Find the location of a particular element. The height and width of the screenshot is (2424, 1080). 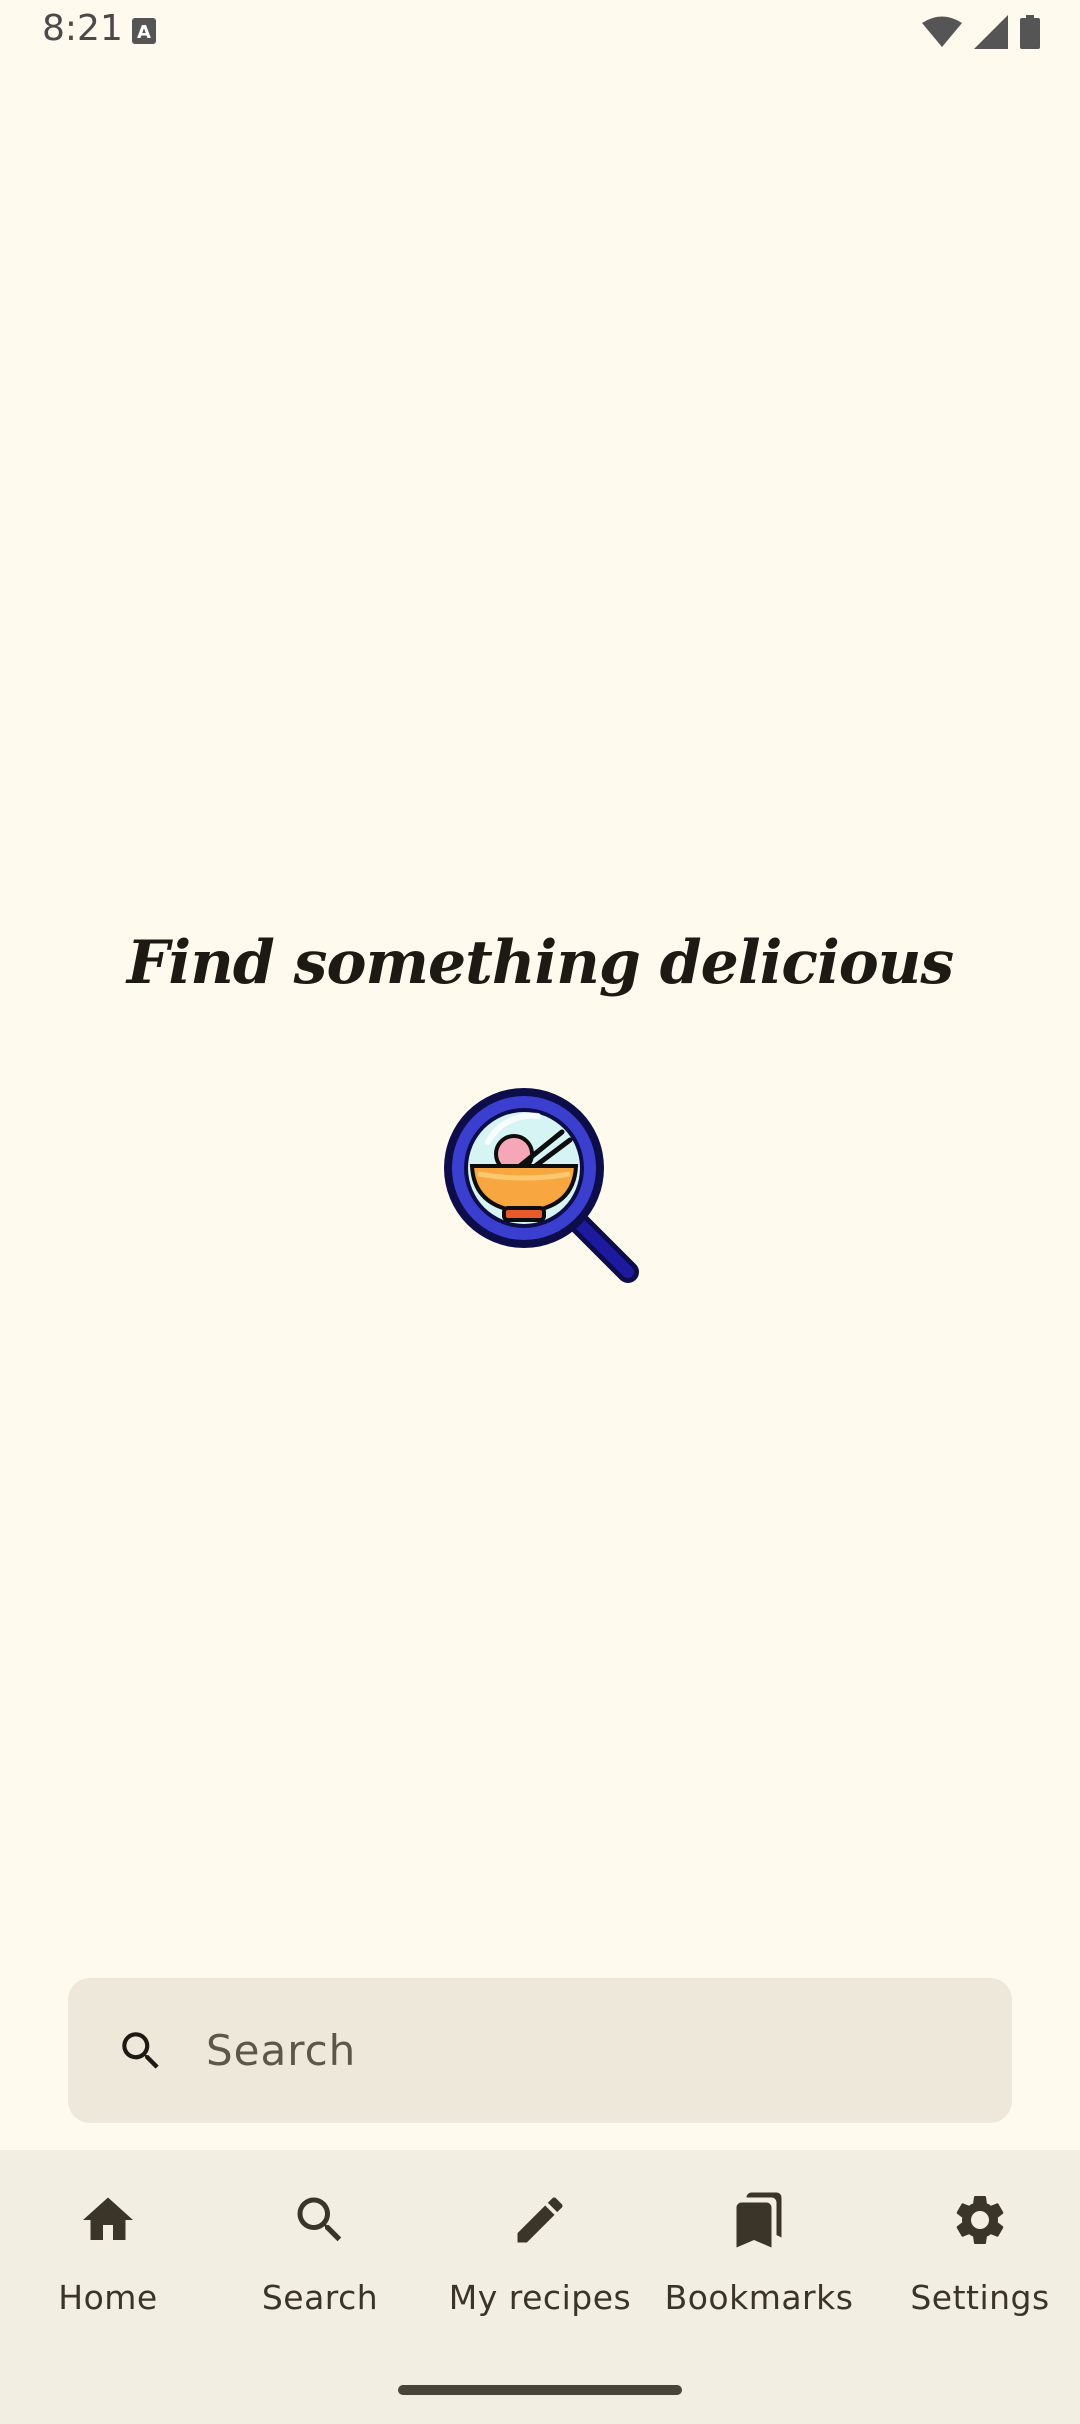

search-input: Search is located at coordinates (281, 2050).